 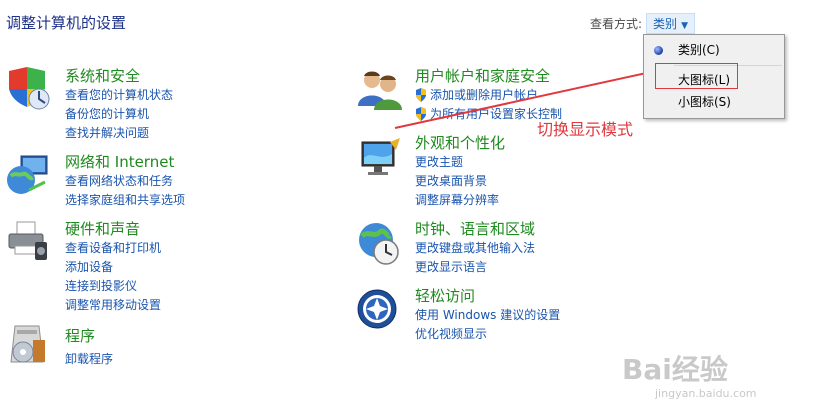 What do you see at coordinates (616, 24) in the screenshot?
I see `view-by-label: 查看方式:` at bounding box center [616, 24].